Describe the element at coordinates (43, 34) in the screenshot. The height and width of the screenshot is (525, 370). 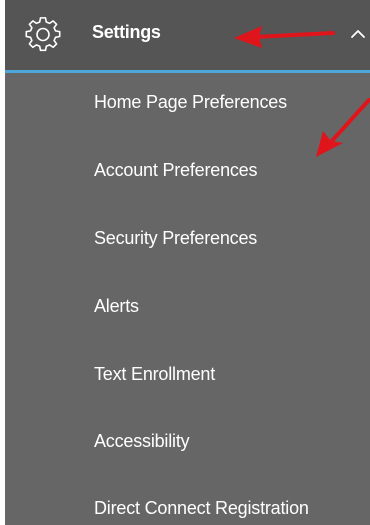
I see `gear-icon` at that location.